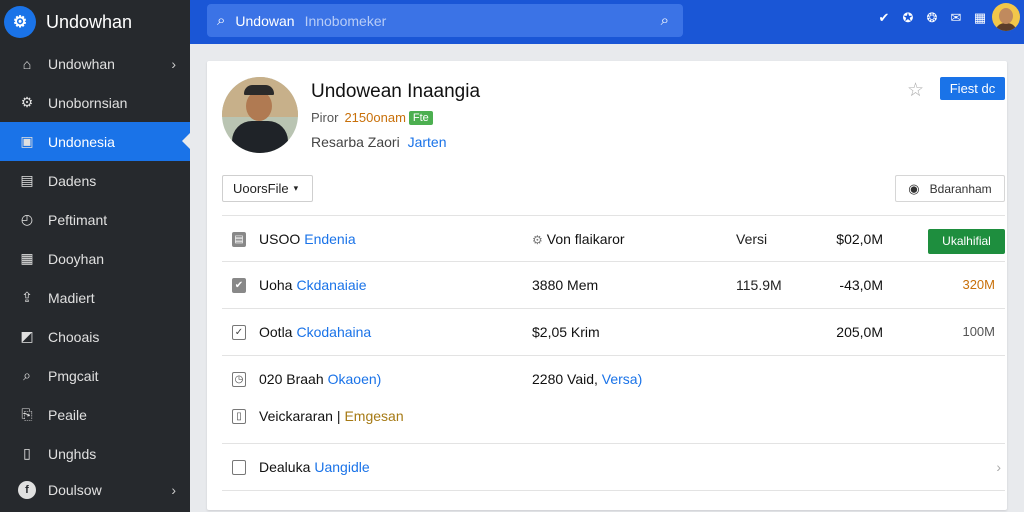 This screenshot has height=512, width=1024. What do you see at coordinates (89, 21) in the screenshot?
I see `brand-name: Undowhan` at bounding box center [89, 21].